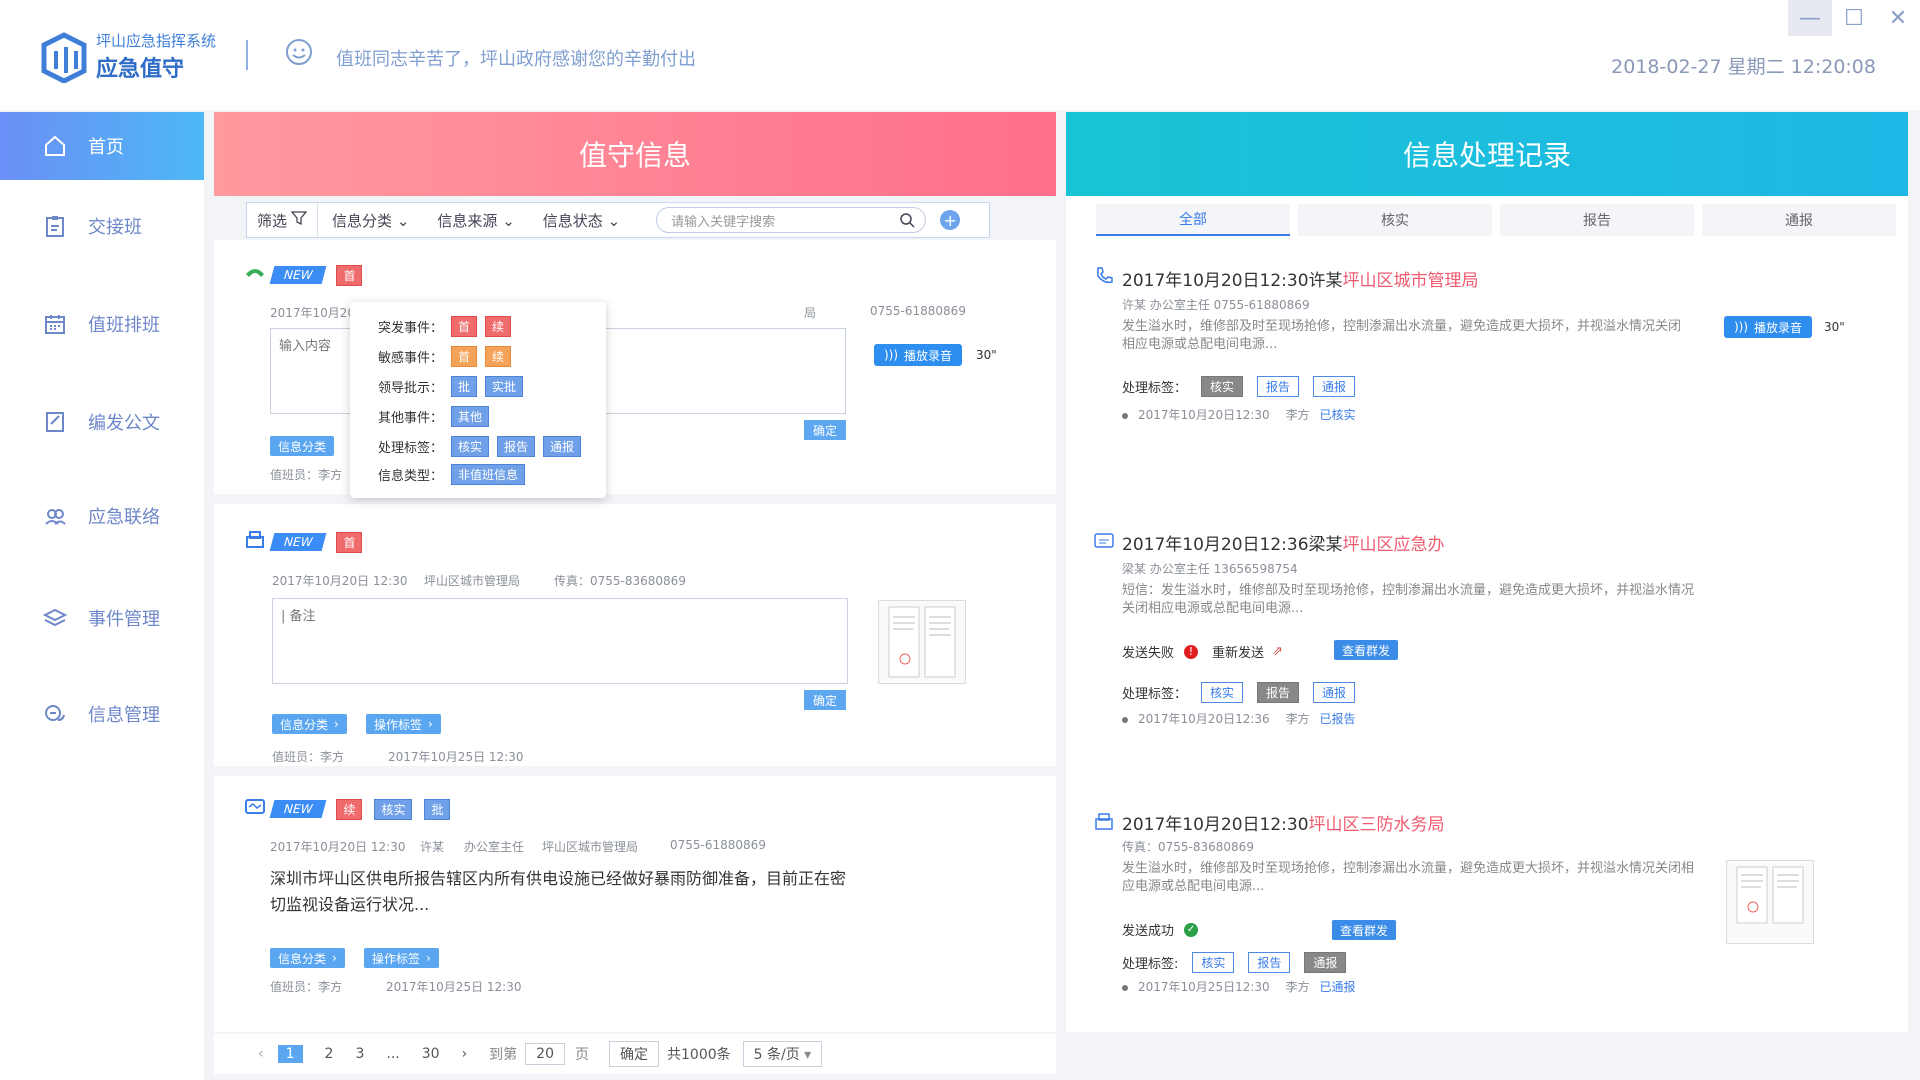 The height and width of the screenshot is (1080, 1920). I want to click on sidebar-item-documents: 编发公文, so click(102, 422).